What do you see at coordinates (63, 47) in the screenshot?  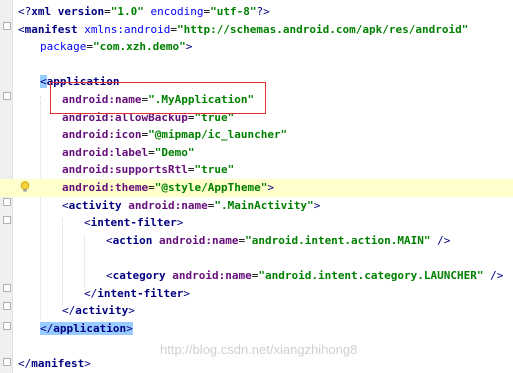 I see `code-token: package` at bounding box center [63, 47].